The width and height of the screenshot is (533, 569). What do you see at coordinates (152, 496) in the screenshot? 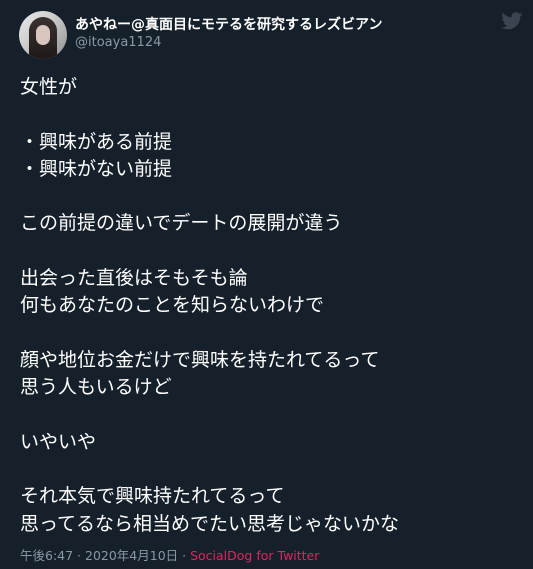
I see `tweet-line: それ本気で興味持たれてるって` at bounding box center [152, 496].